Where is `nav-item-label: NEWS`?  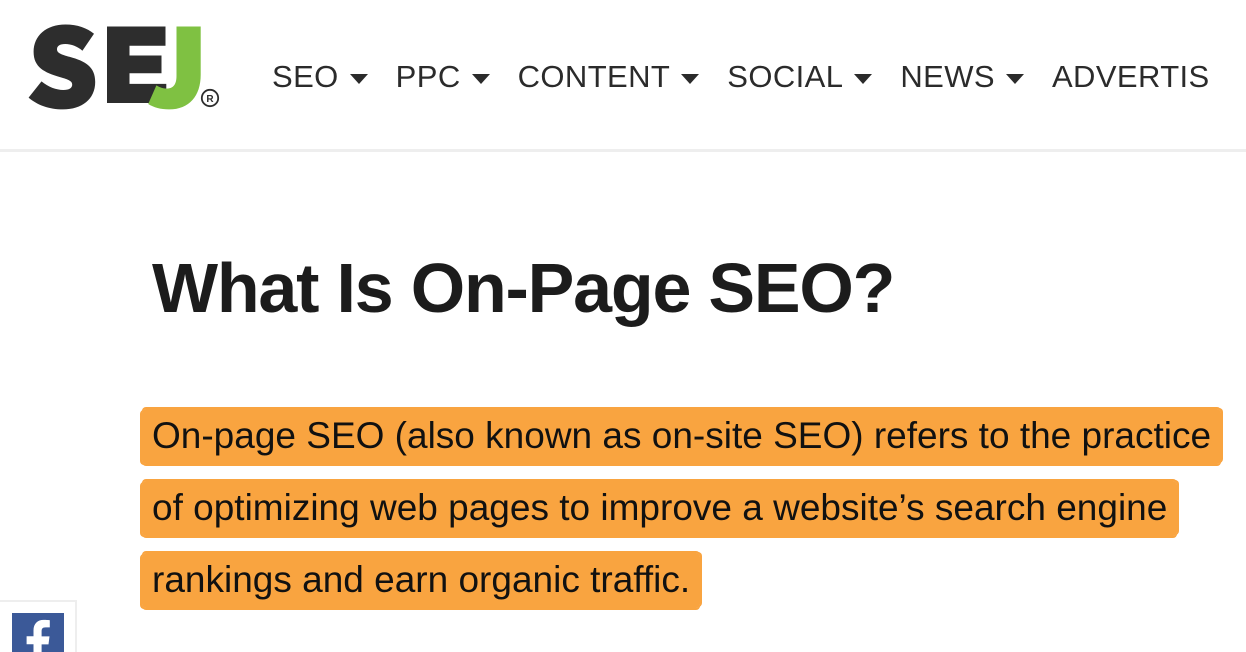
nav-item-label: NEWS is located at coordinates (947, 76).